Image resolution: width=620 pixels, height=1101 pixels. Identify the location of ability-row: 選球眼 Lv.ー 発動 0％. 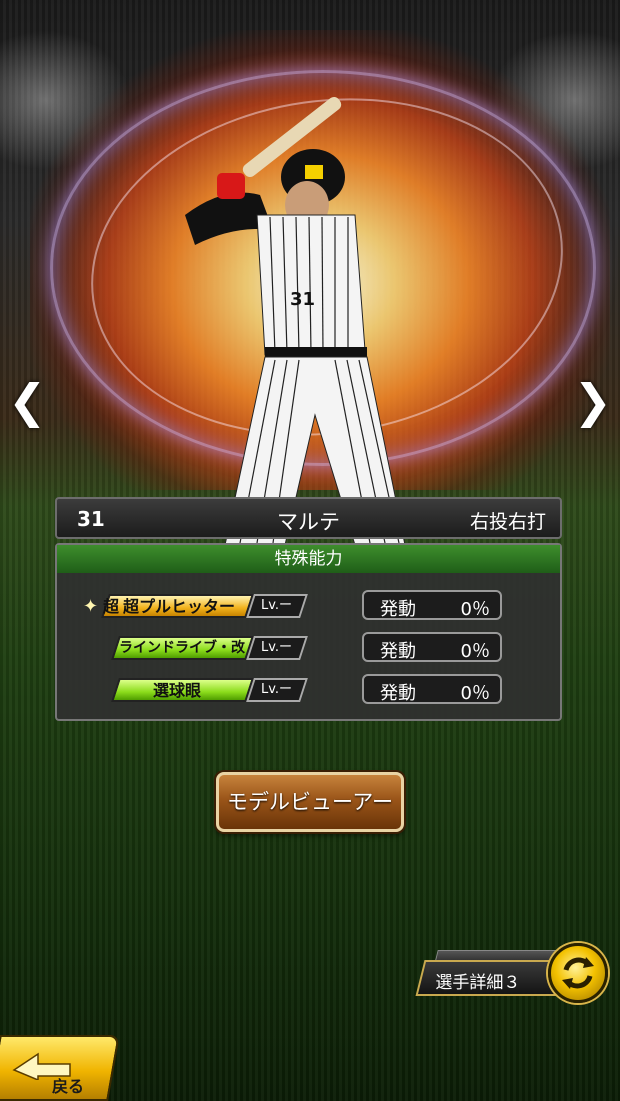
(308, 691).